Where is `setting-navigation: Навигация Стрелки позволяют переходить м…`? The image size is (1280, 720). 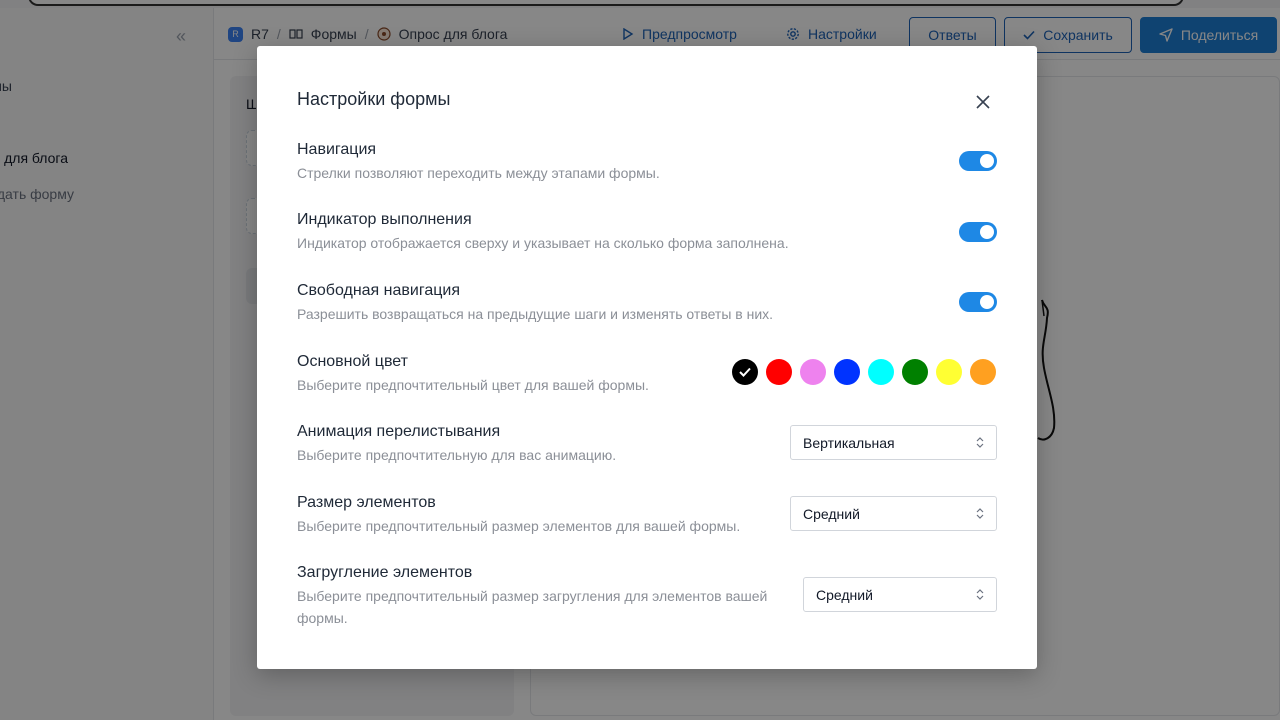
setting-navigation: Навигация Стрелки позволяют переходить м… is located at coordinates (647, 162).